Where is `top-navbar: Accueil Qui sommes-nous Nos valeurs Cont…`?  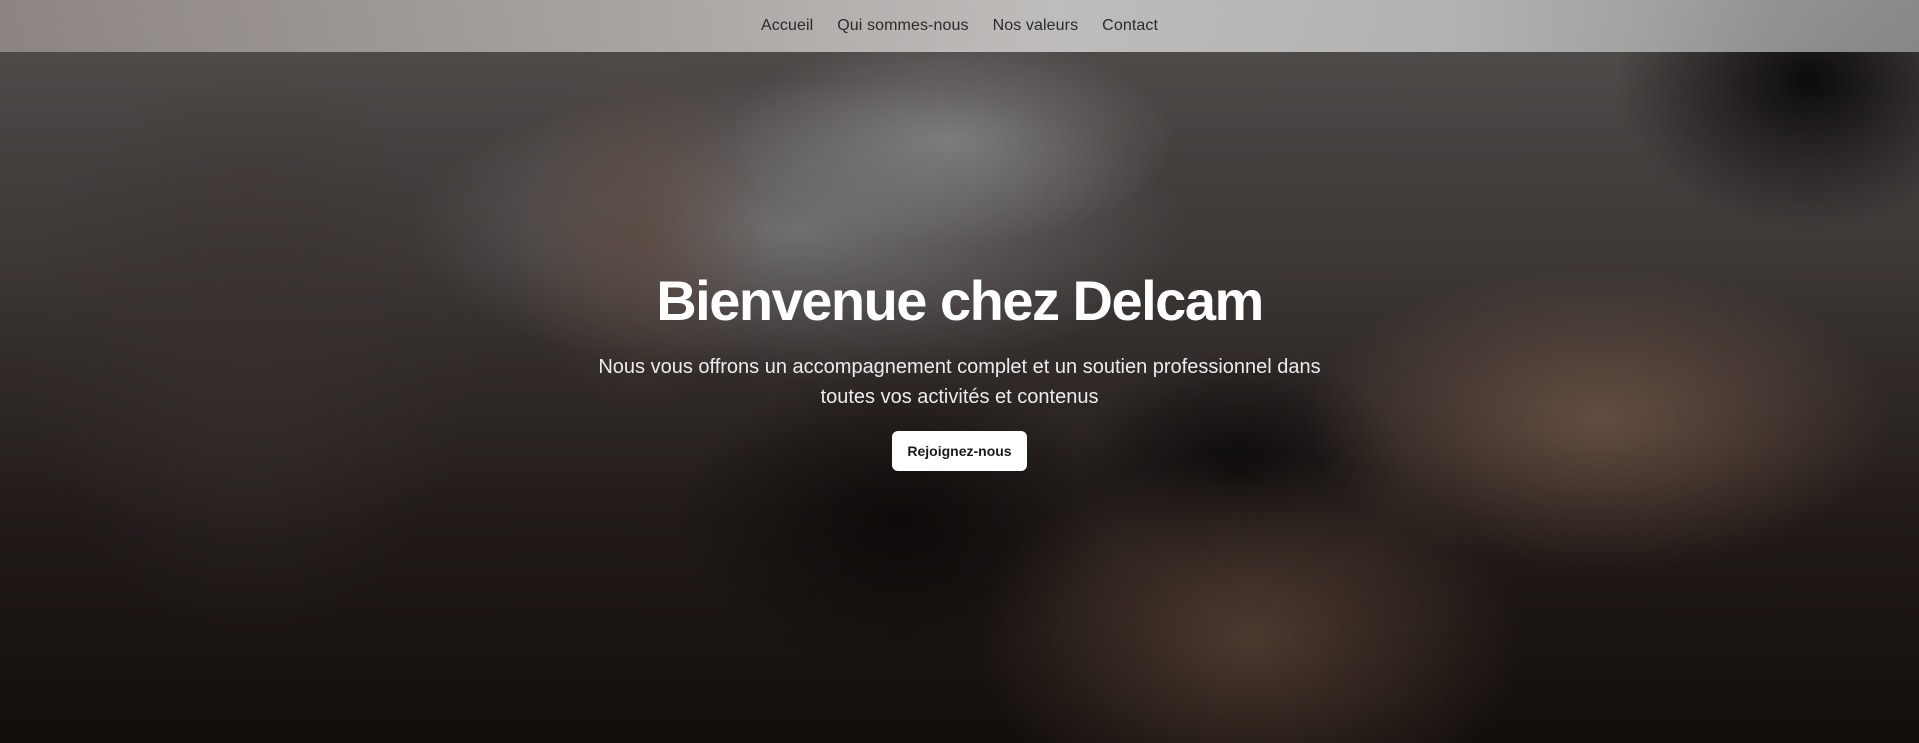
top-navbar: Accueil Qui sommes-nous Nos valeurs Cont… is located at coordinates (959, 26).